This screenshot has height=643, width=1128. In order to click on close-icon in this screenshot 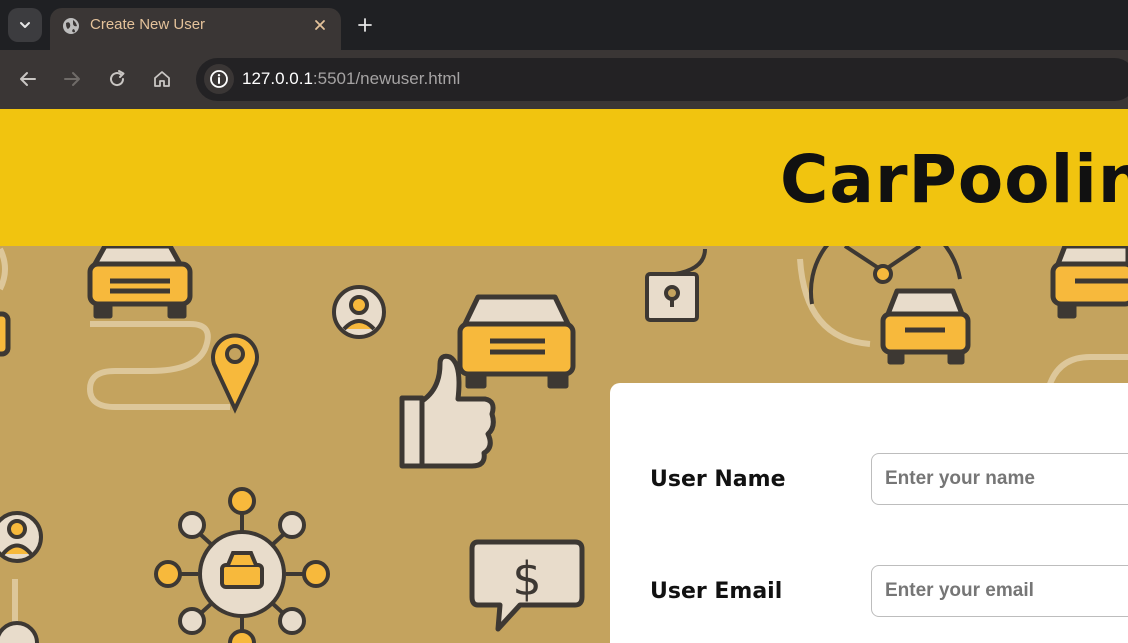, I will do `click(320, 25)`.